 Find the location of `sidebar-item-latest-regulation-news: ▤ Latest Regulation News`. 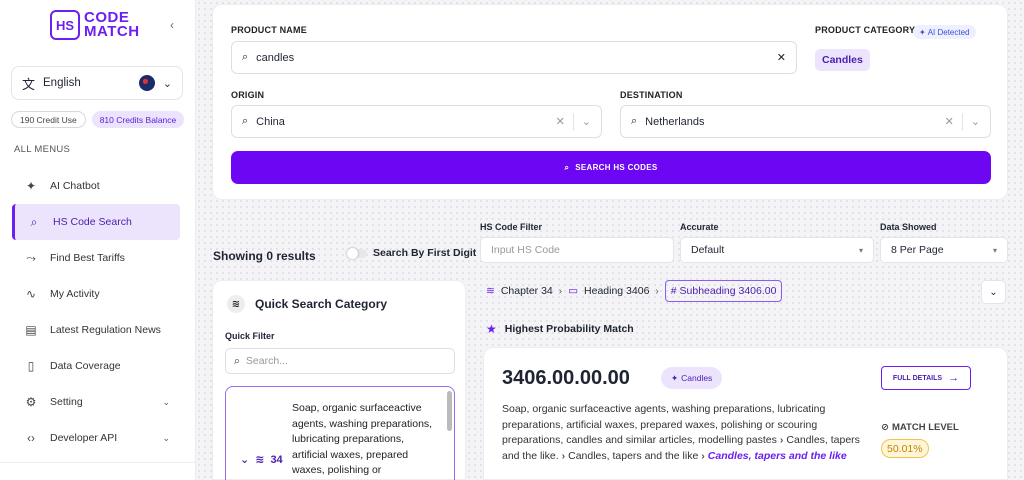

sidebar-item-latest-regulation-news: ▤ Latest Regulation News is located at coordinates (98, 330).